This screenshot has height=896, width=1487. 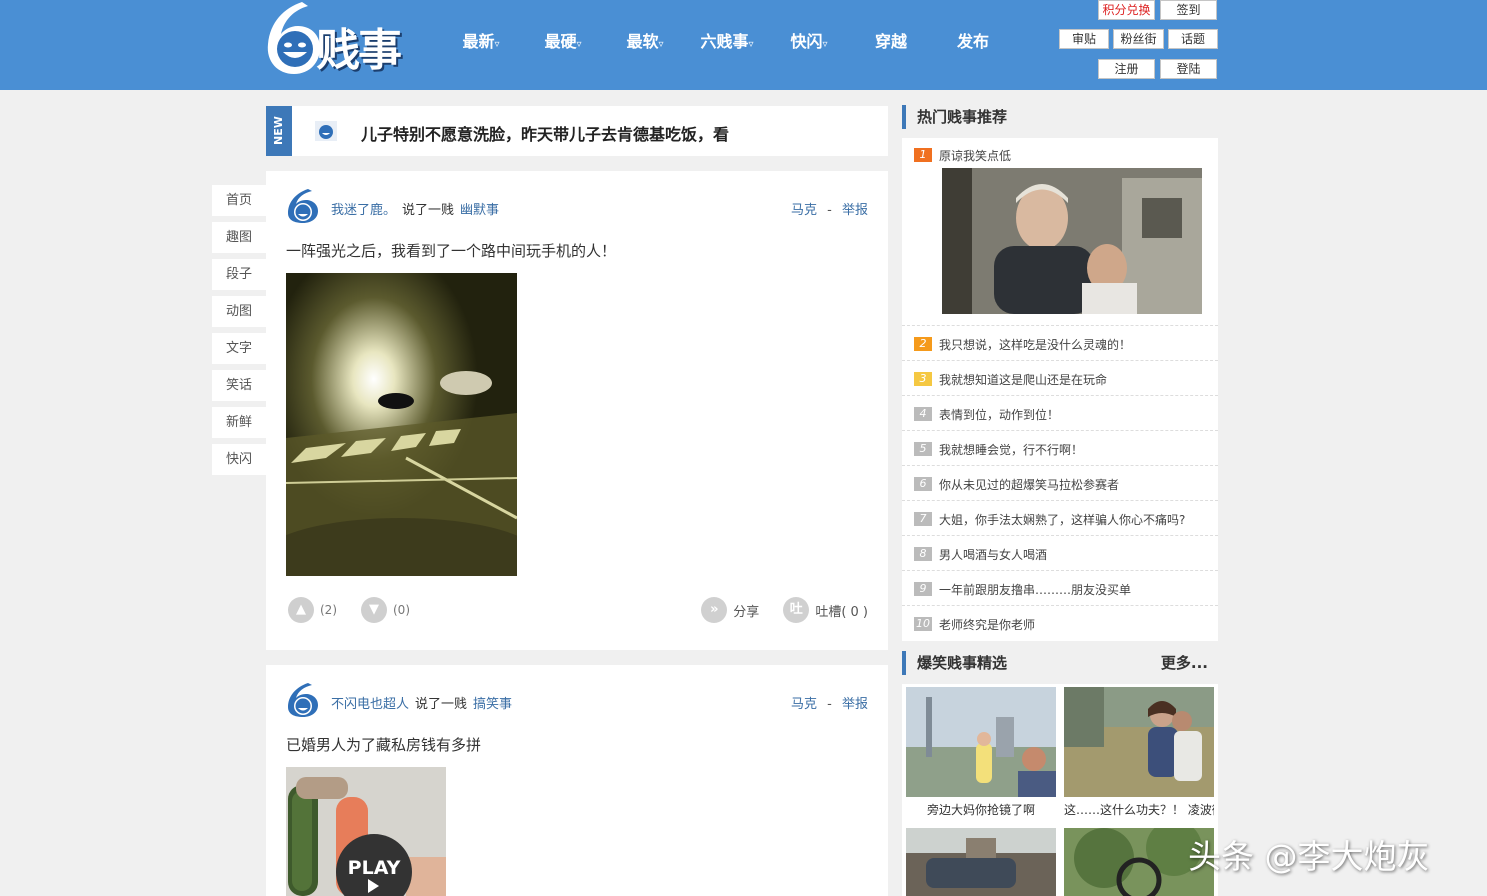 I want to click on lnav-gifs: 动图, so click(x=239, y=311).